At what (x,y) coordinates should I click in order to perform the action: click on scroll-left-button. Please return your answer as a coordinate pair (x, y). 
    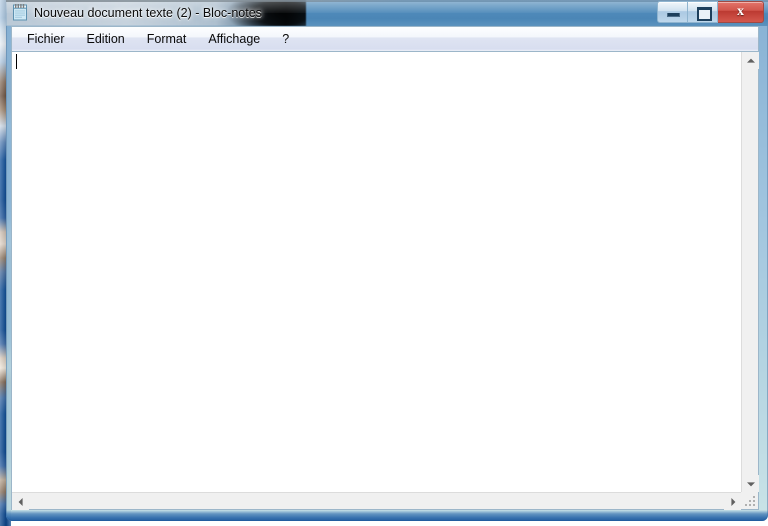
    Looking at the image, I should click on (20, 501).